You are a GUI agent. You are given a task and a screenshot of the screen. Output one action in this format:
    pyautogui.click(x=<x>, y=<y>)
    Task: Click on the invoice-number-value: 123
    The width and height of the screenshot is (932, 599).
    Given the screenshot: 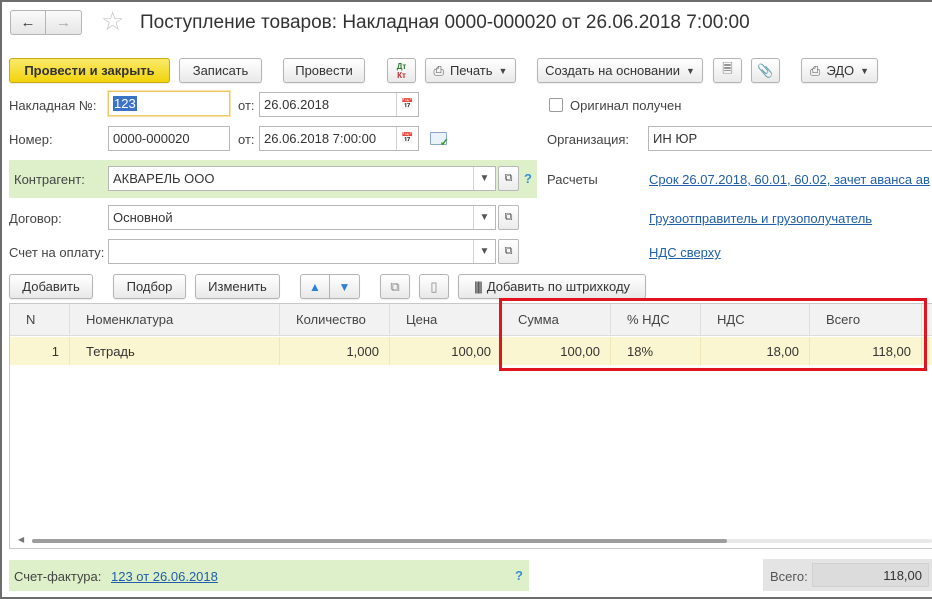 What is the action you would take?
    pyautogui.click(x=125, y=103)
    